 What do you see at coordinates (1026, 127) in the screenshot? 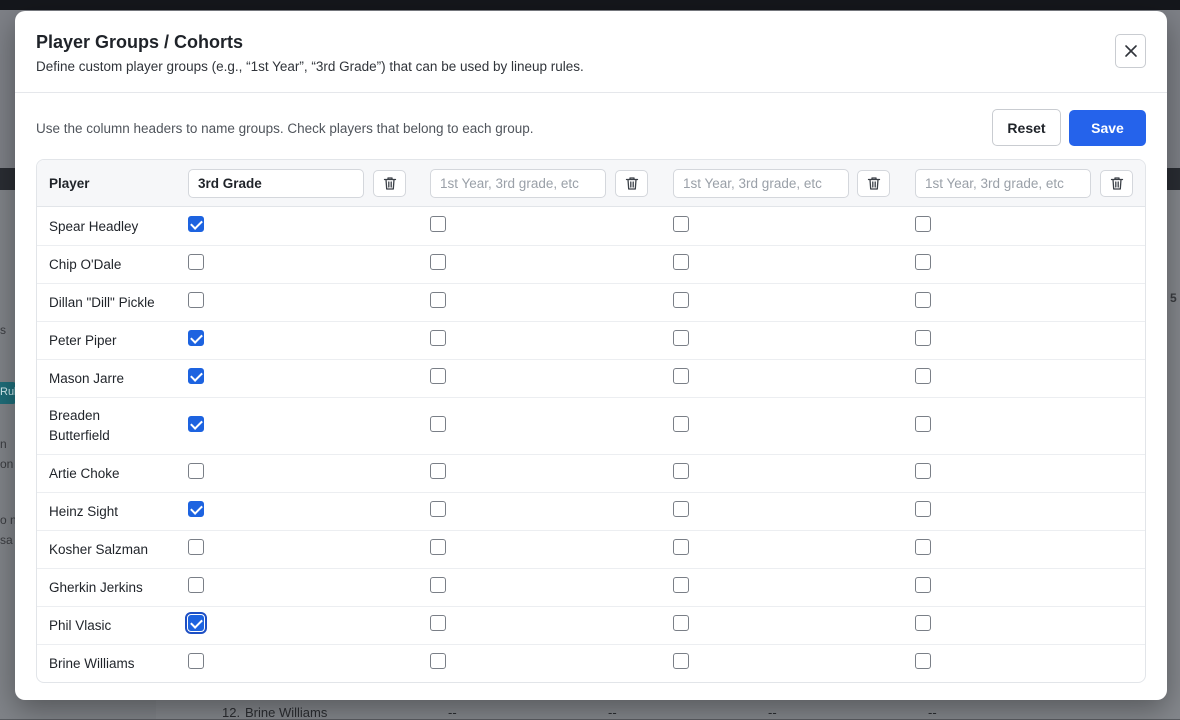
I see `reset-button: Reset` at bounding box center [1026, 127].